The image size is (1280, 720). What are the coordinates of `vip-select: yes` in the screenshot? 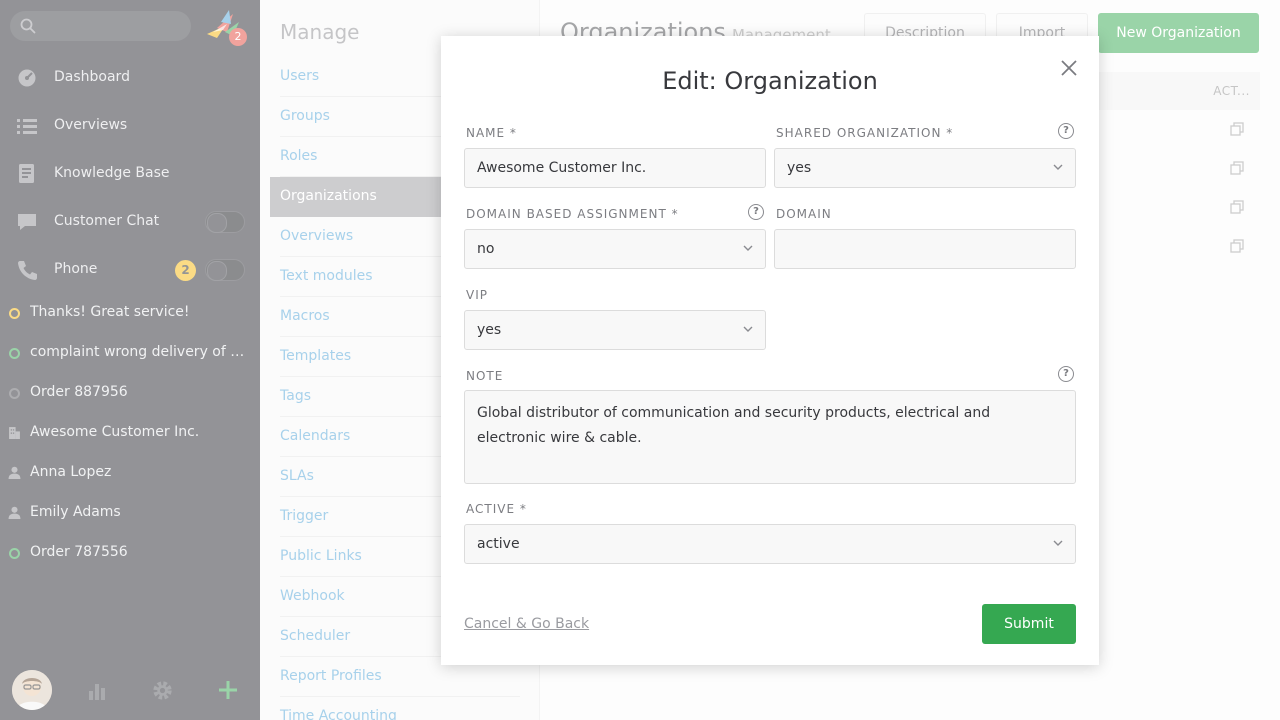 It's located at (615, 330).